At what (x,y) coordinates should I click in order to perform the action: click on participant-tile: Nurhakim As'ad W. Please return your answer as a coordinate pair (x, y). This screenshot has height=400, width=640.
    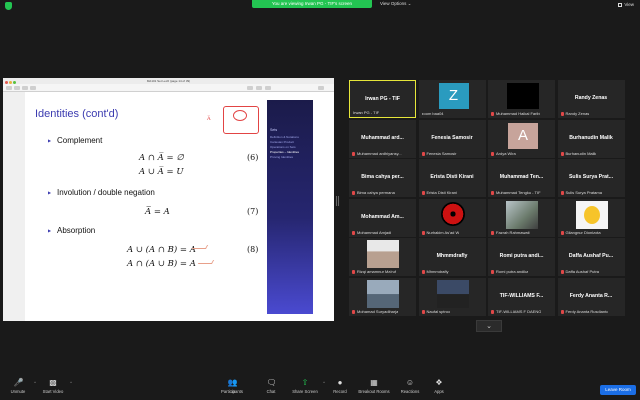
    Looking at the image, I should click on (452, 217).